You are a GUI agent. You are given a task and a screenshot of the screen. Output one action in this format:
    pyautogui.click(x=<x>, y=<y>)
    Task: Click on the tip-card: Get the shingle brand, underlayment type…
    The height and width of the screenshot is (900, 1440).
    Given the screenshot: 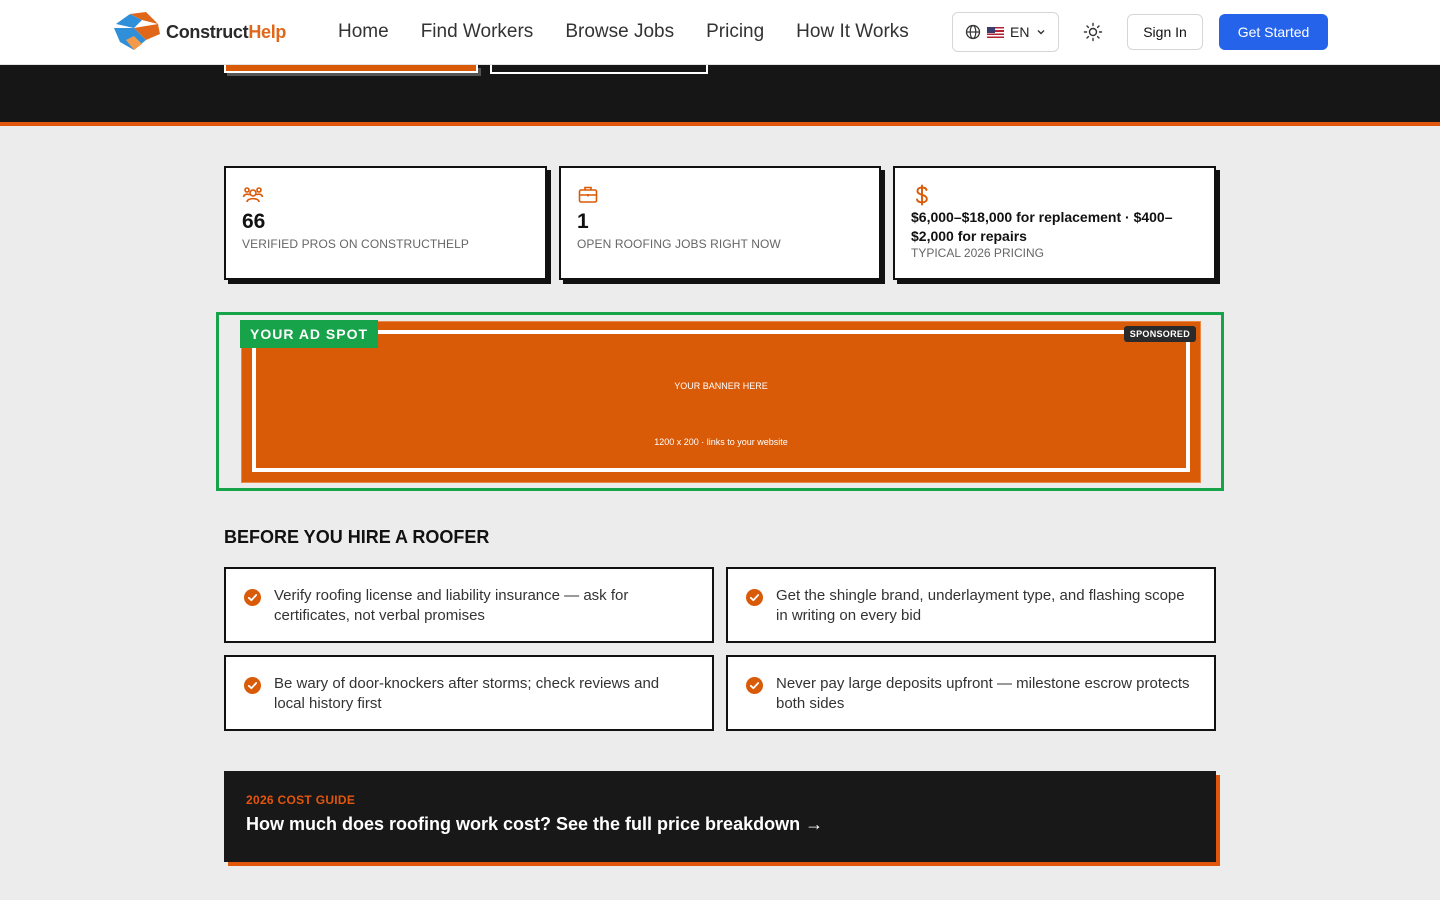 What is the action you would take?
    pyautogui.click(x=971, y=605)
    